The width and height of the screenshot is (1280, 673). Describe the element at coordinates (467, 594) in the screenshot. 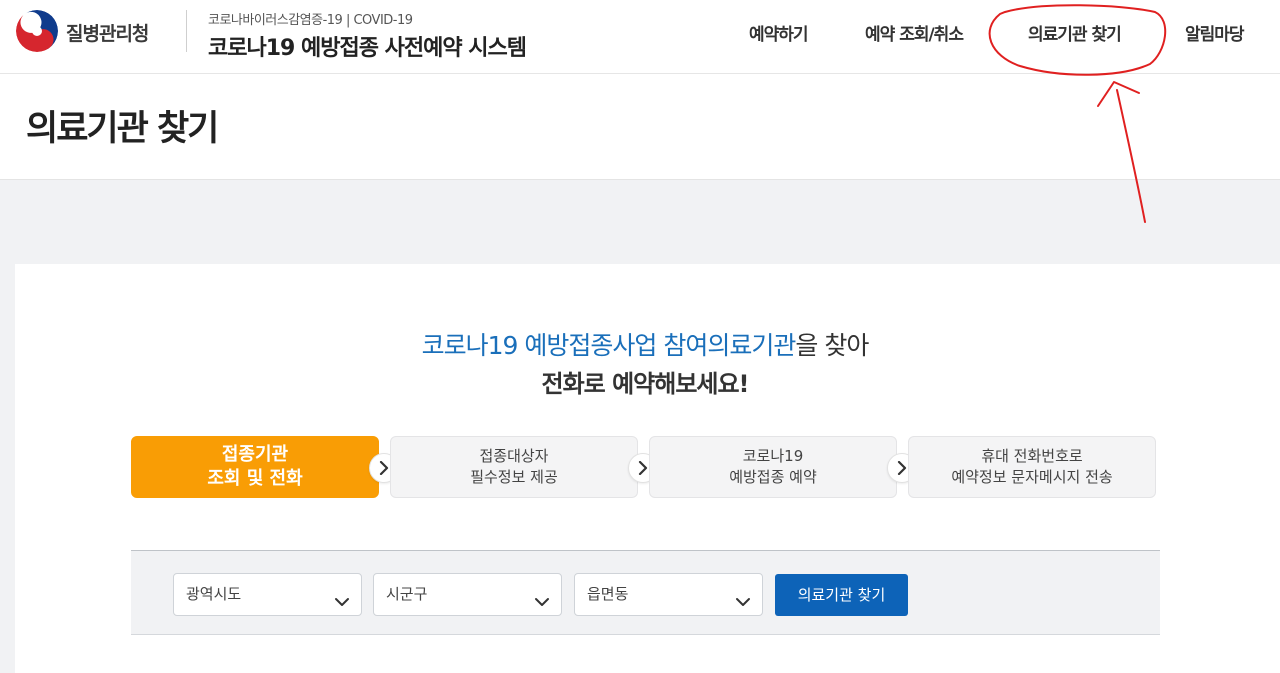

I see `district-select: 시군구` at that location.